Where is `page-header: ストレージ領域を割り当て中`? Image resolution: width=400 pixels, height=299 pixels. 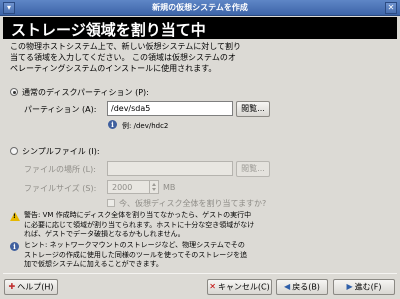 page-header: ストレージ領域を割り当て中 is located at coordinates (200, 28).